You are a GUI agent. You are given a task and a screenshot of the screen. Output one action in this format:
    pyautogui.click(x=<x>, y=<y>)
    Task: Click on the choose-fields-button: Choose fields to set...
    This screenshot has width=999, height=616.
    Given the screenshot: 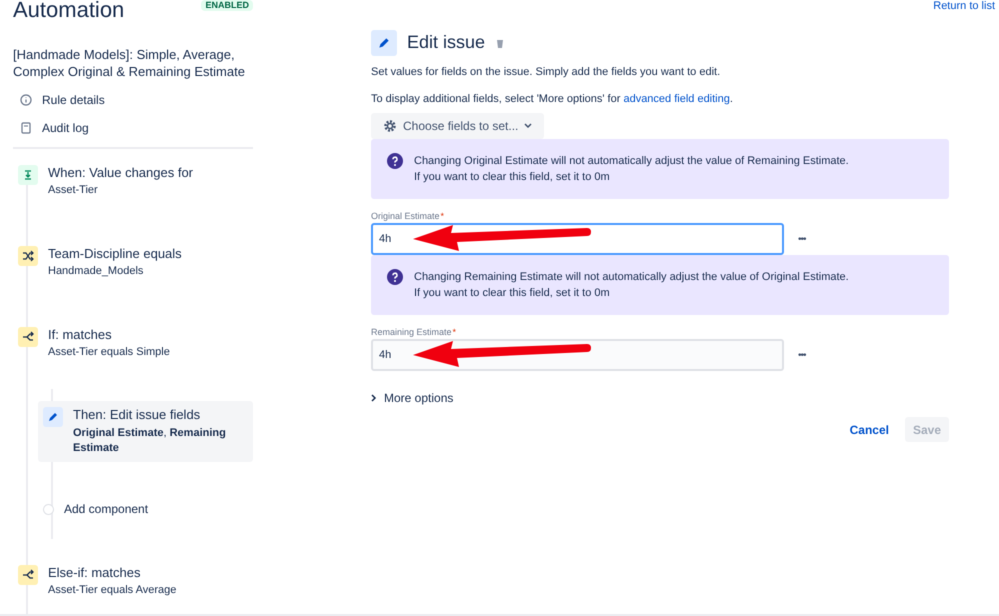 What is the action you would take?
    pyautogui.click(x=457, y=126)
    